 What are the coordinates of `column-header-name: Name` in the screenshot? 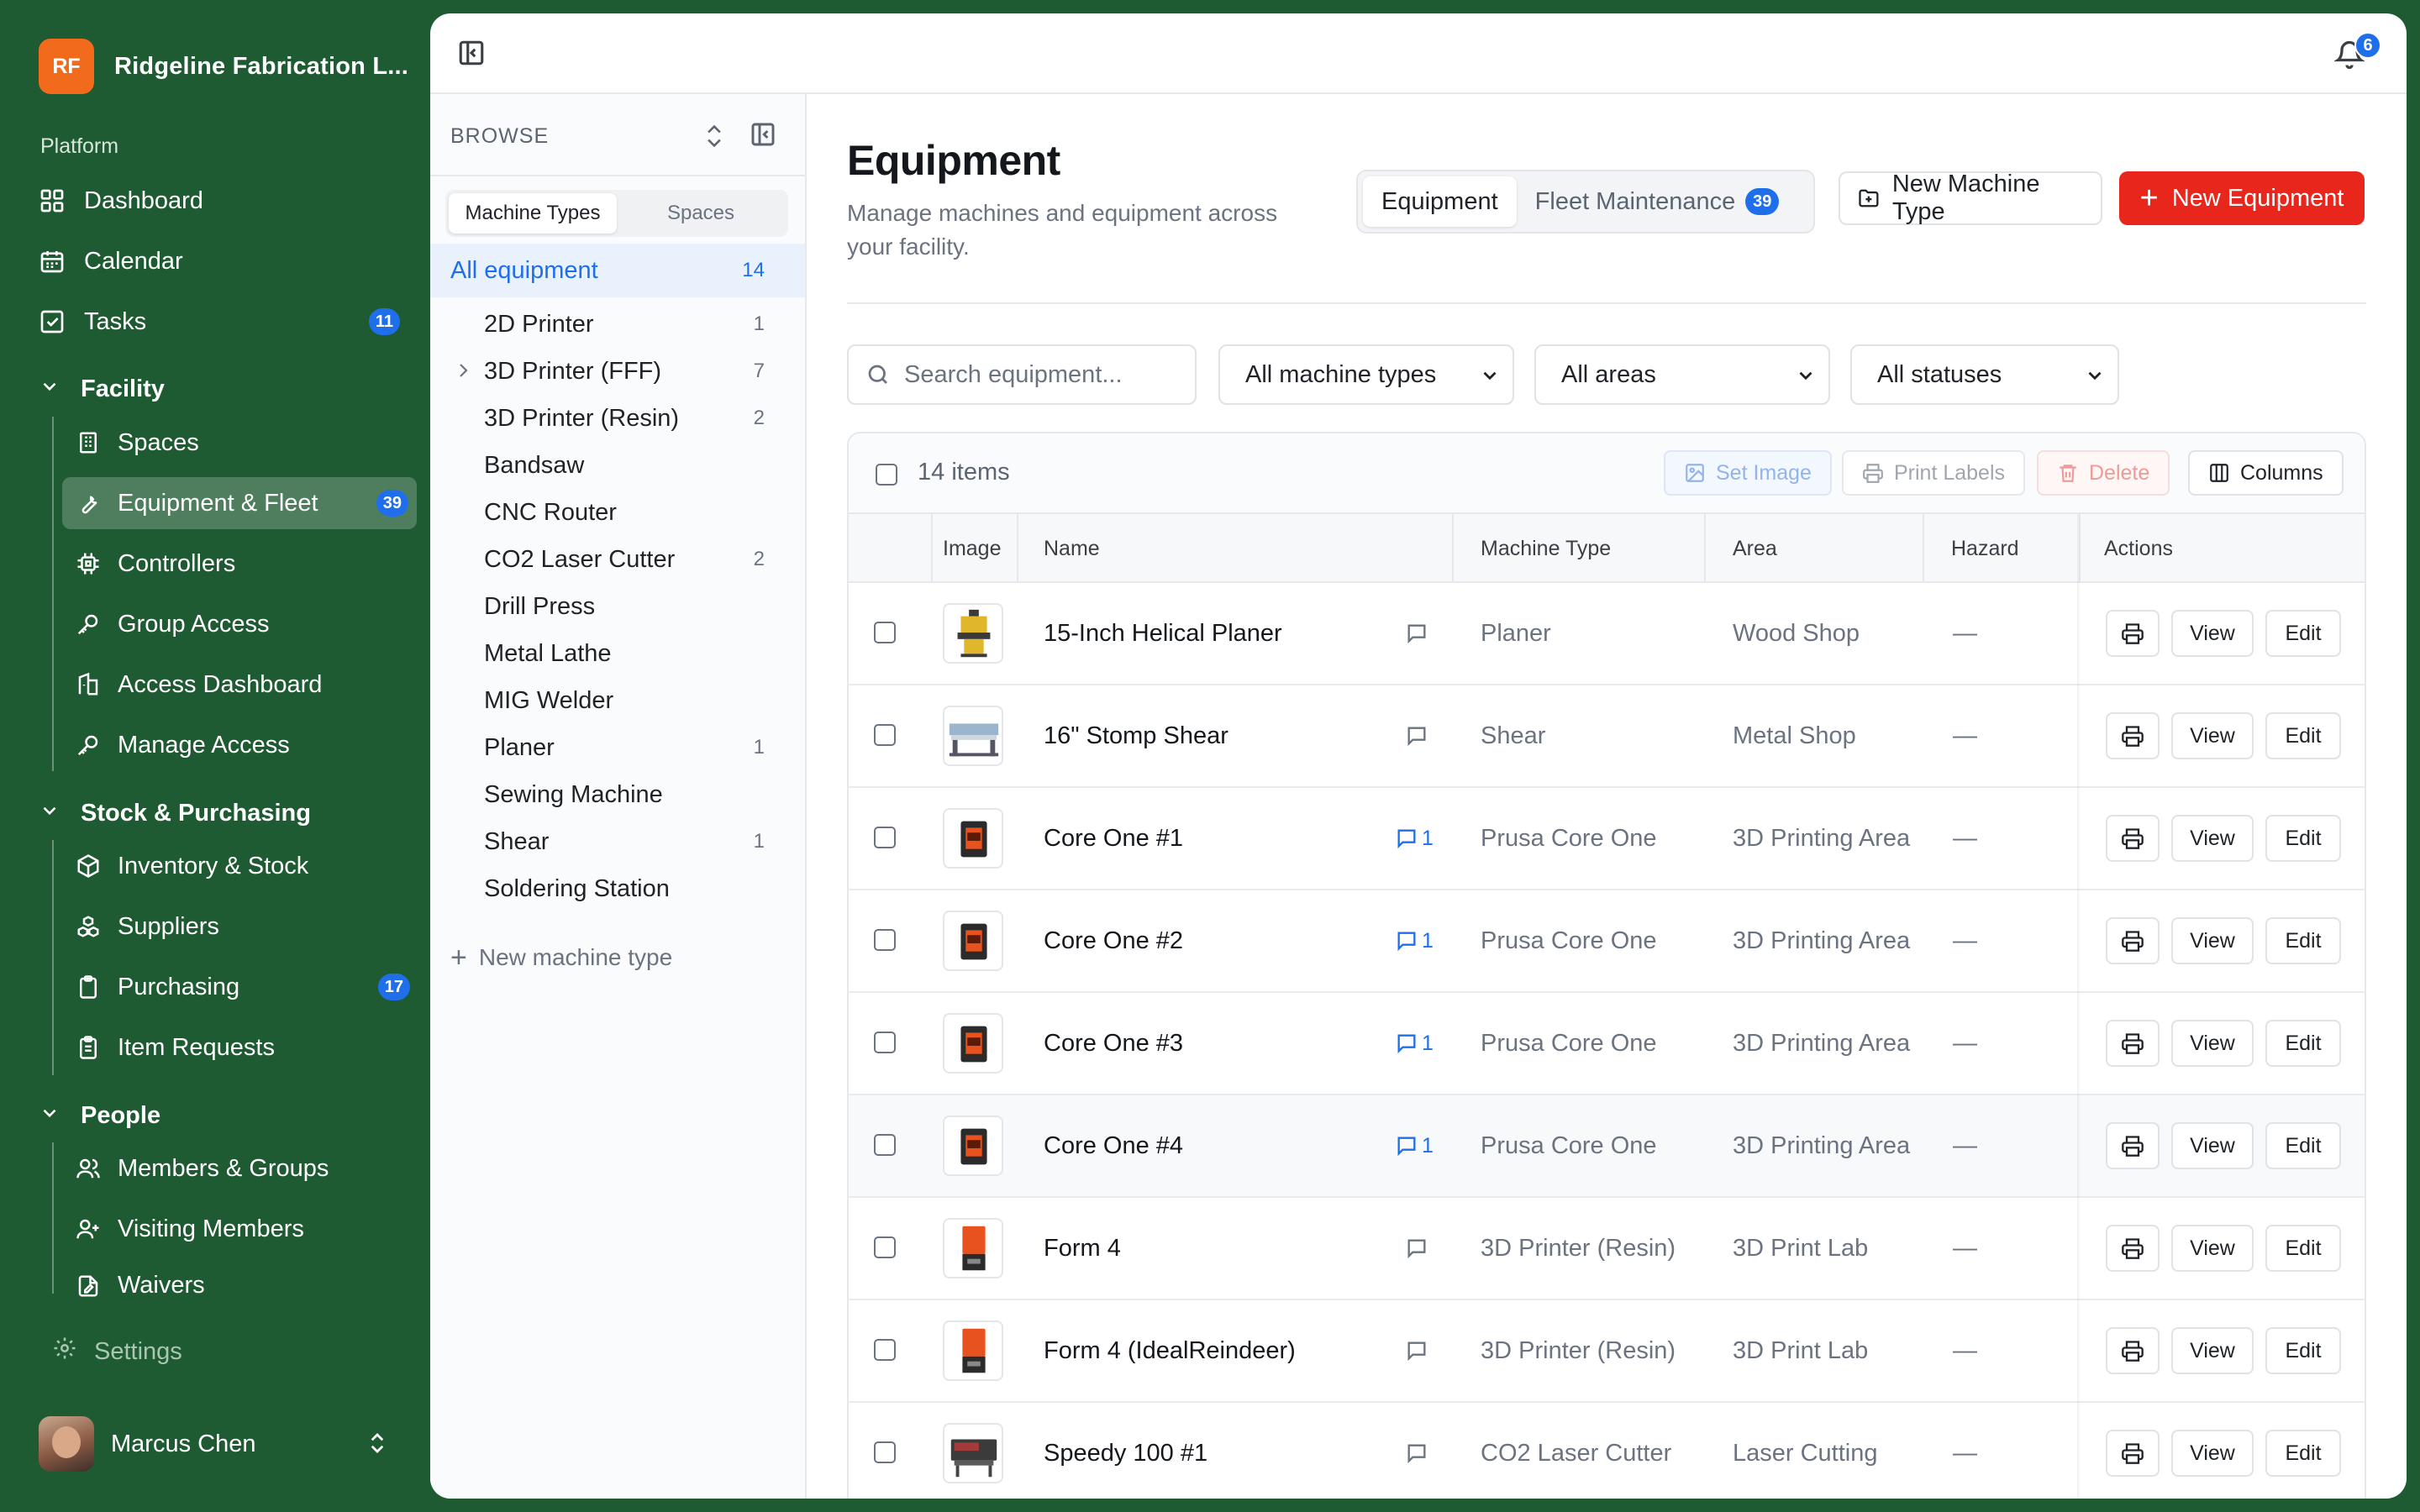 It's located at (1072, 548).